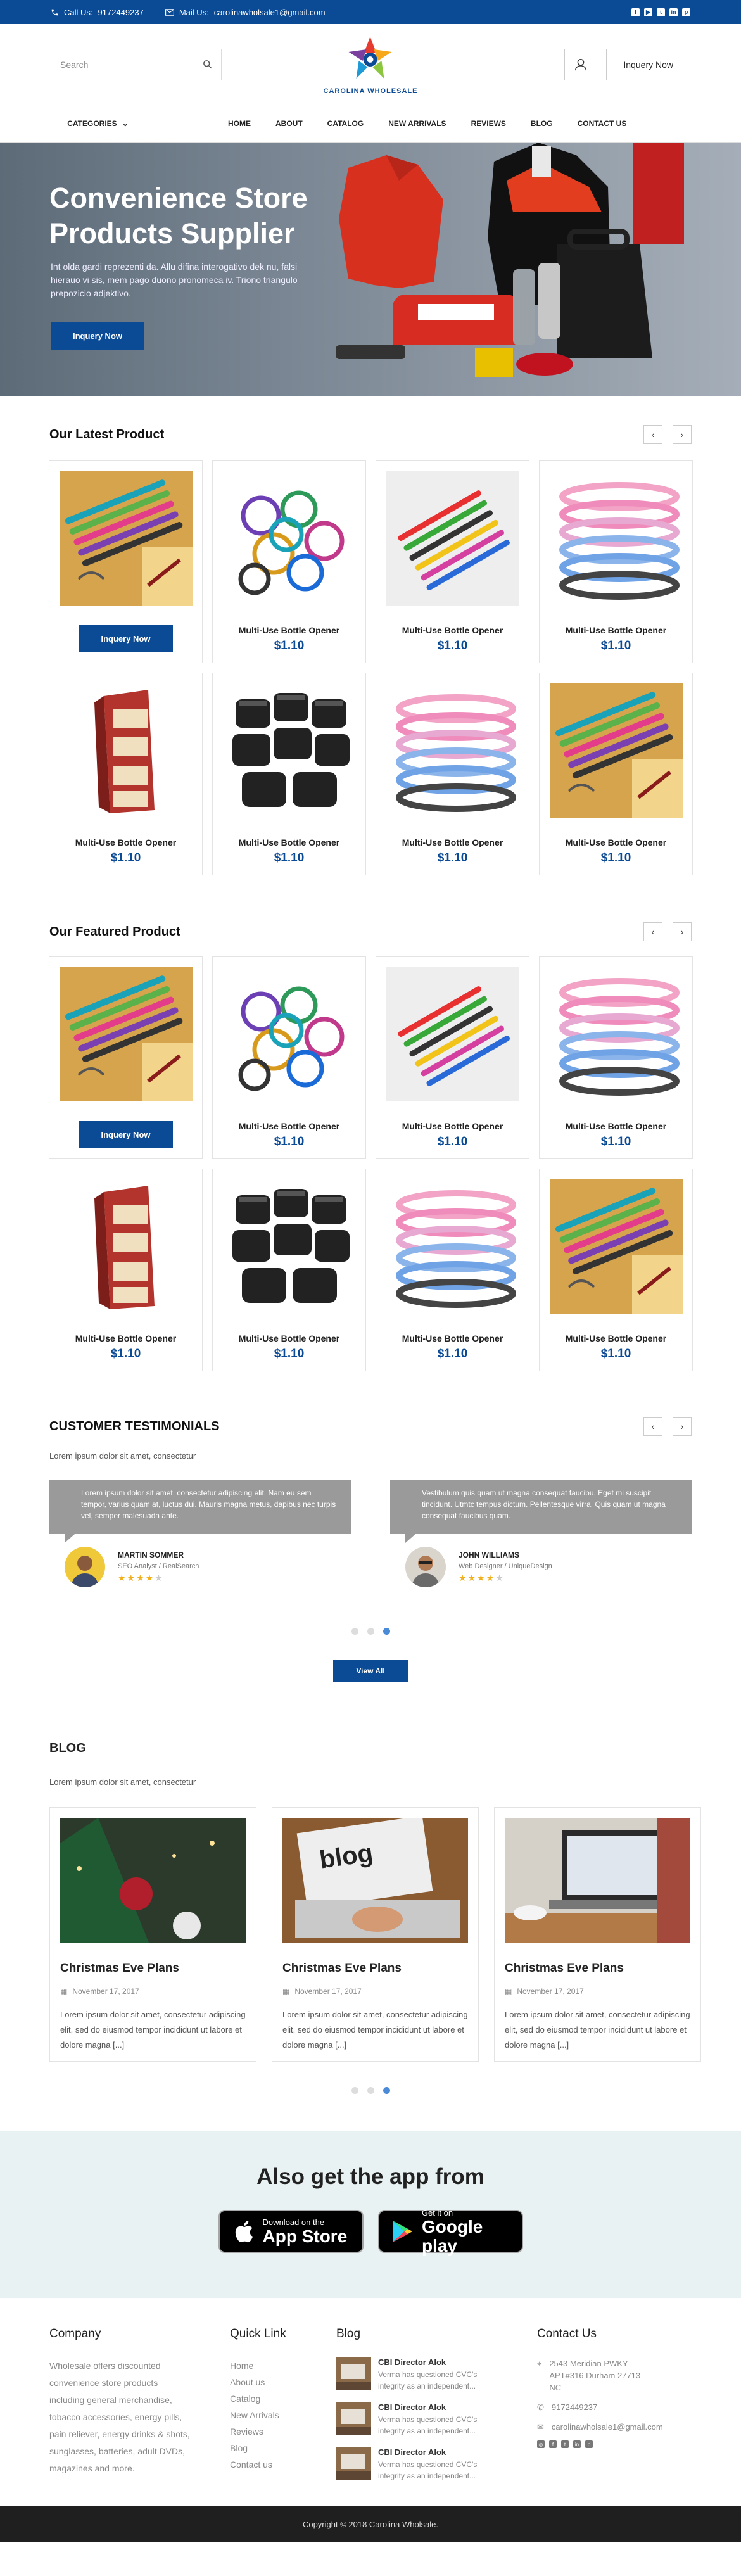 This screenshot has height=2576, width=741. What do you see at coordinates (291, 2231) in the screenshot?
I see `app-store-button: Download on the App Store` at bounding box center [291, 2231].